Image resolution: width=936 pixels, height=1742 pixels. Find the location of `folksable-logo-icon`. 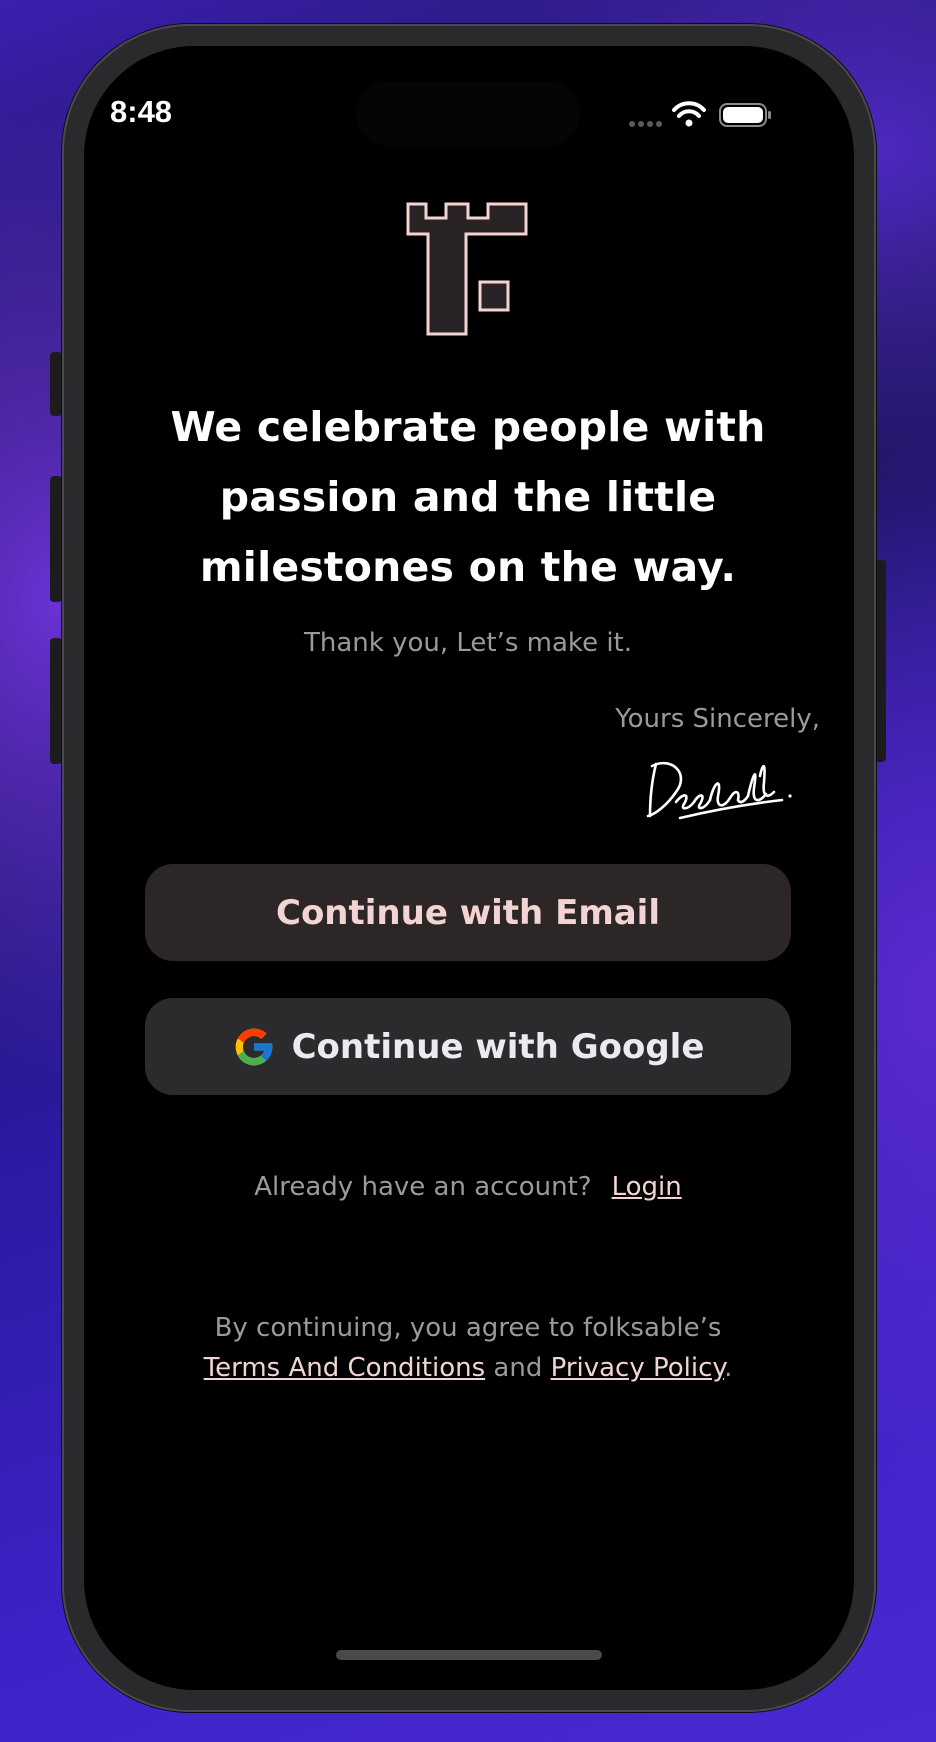

folksable-logo-icon is located at coordinates (467, 269).